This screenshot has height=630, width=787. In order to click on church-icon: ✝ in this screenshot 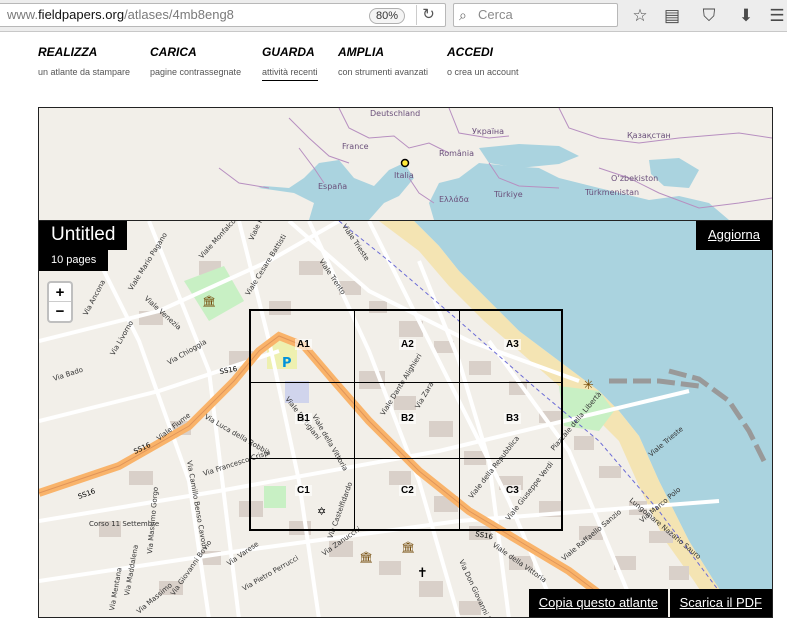, I will do `click(422, 573)`.